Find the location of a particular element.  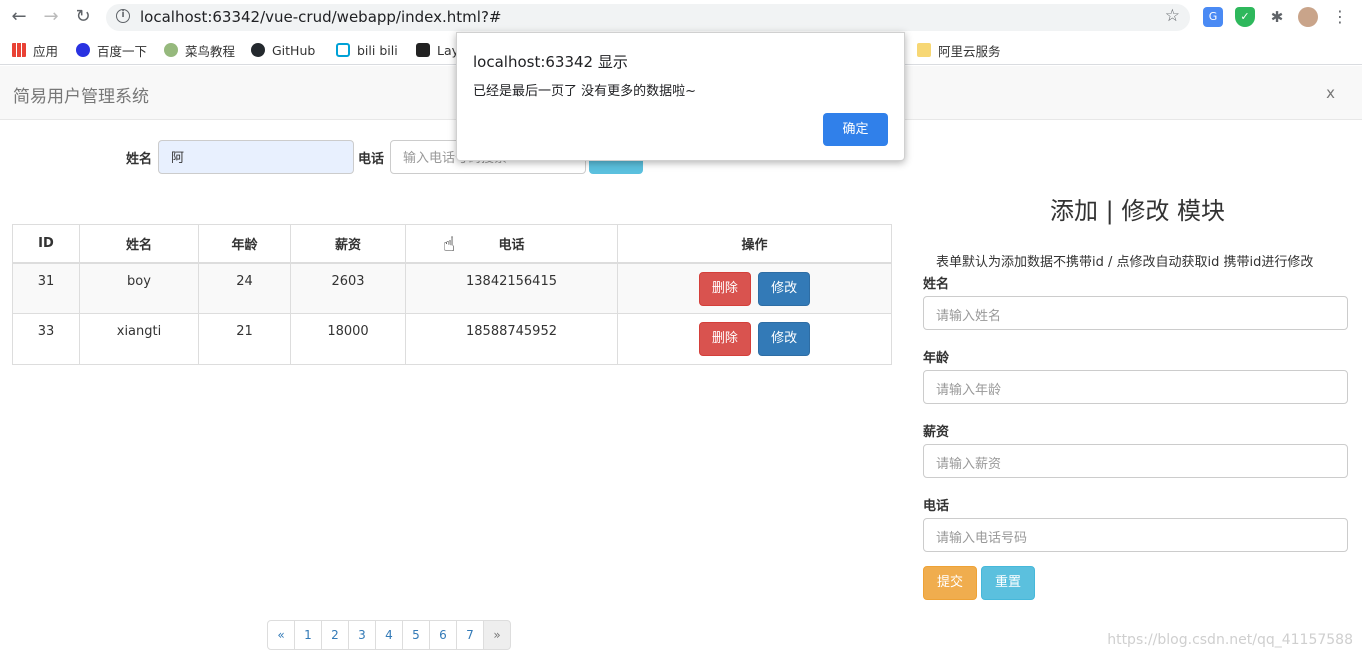

form-note: 表单默认为添加数据不携带id / 点修改自动获取id 携带id进行修改 is located at coordinates (1125, 262).